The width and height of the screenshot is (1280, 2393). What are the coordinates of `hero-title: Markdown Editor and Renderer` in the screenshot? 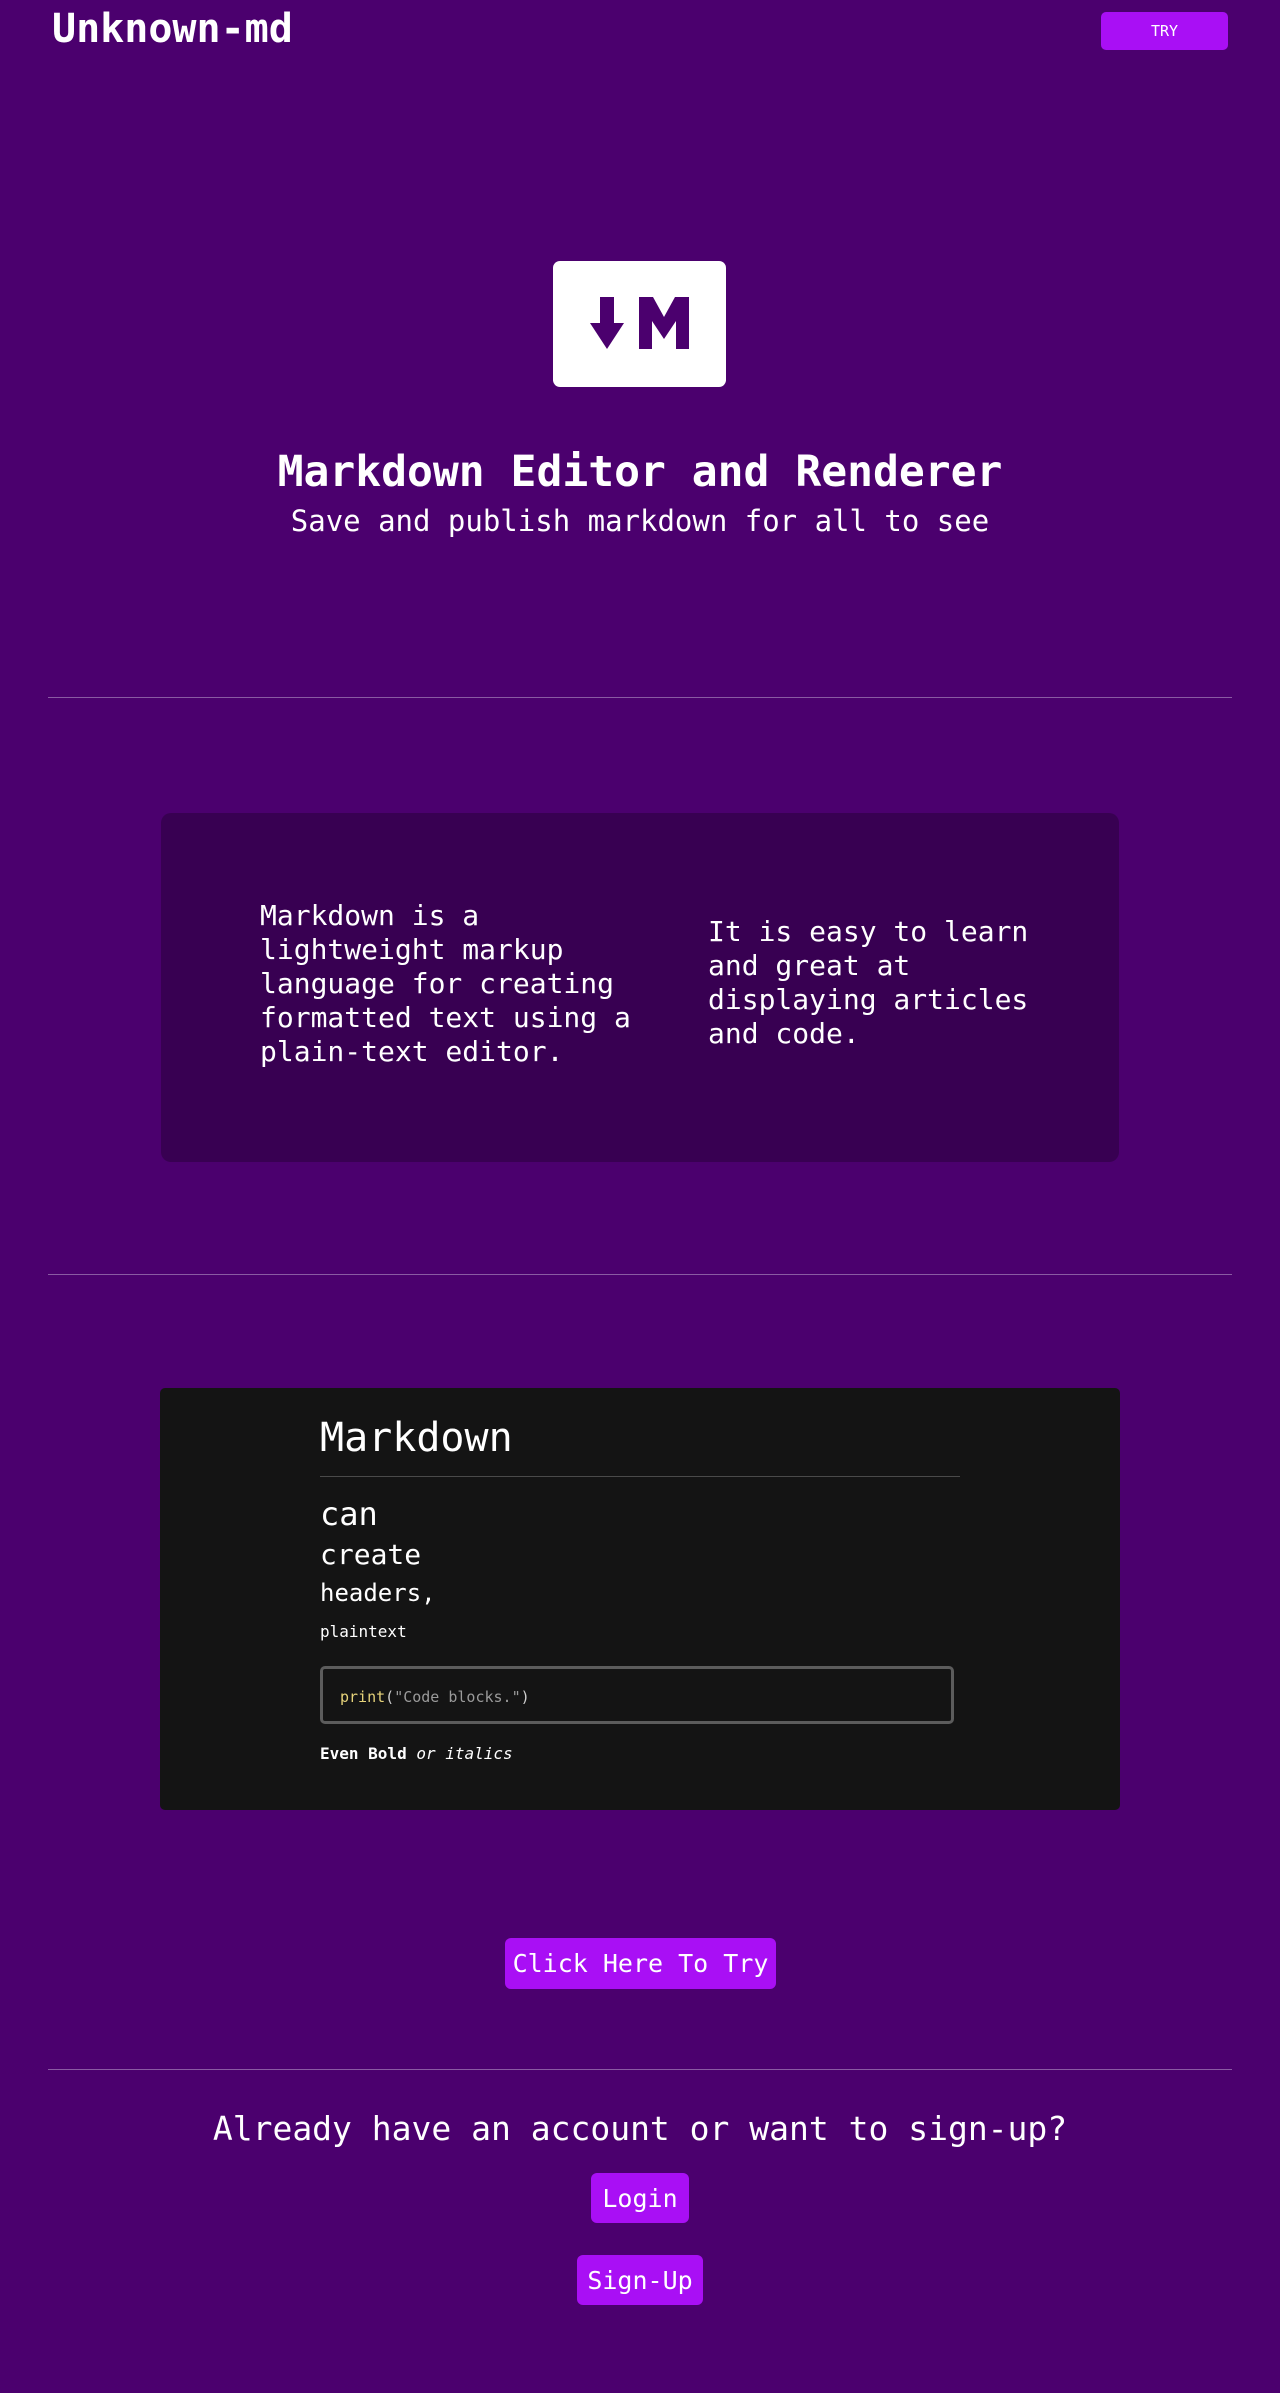 It's located at (640, 472).